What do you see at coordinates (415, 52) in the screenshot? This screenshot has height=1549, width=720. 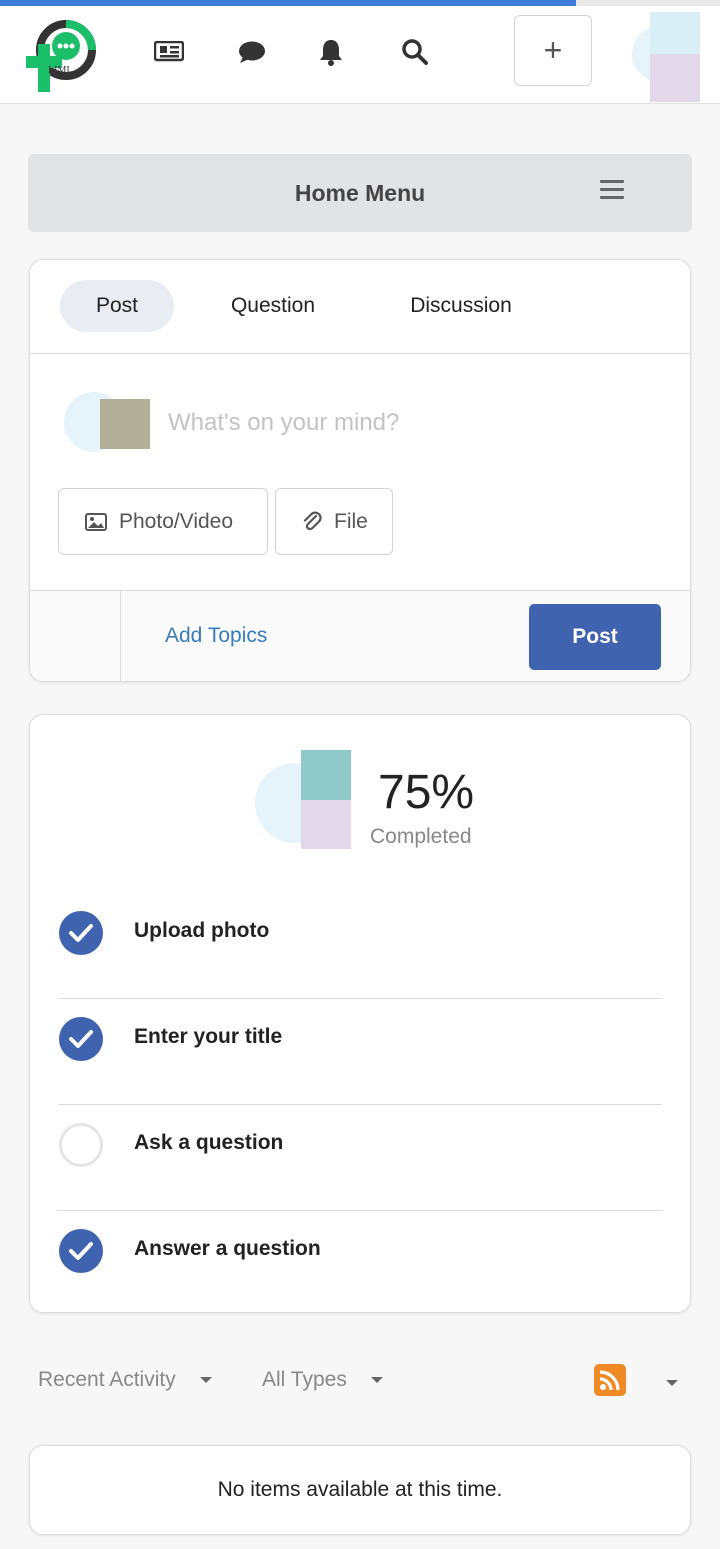 I see `search-icon` at bounding box center [415, 52].